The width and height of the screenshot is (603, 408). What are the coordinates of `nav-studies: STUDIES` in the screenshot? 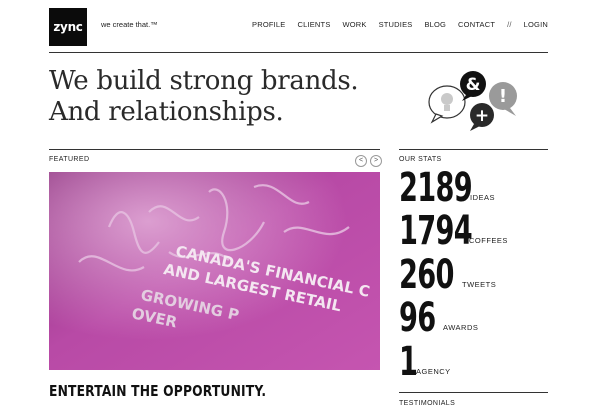 It's located at (396, 24).